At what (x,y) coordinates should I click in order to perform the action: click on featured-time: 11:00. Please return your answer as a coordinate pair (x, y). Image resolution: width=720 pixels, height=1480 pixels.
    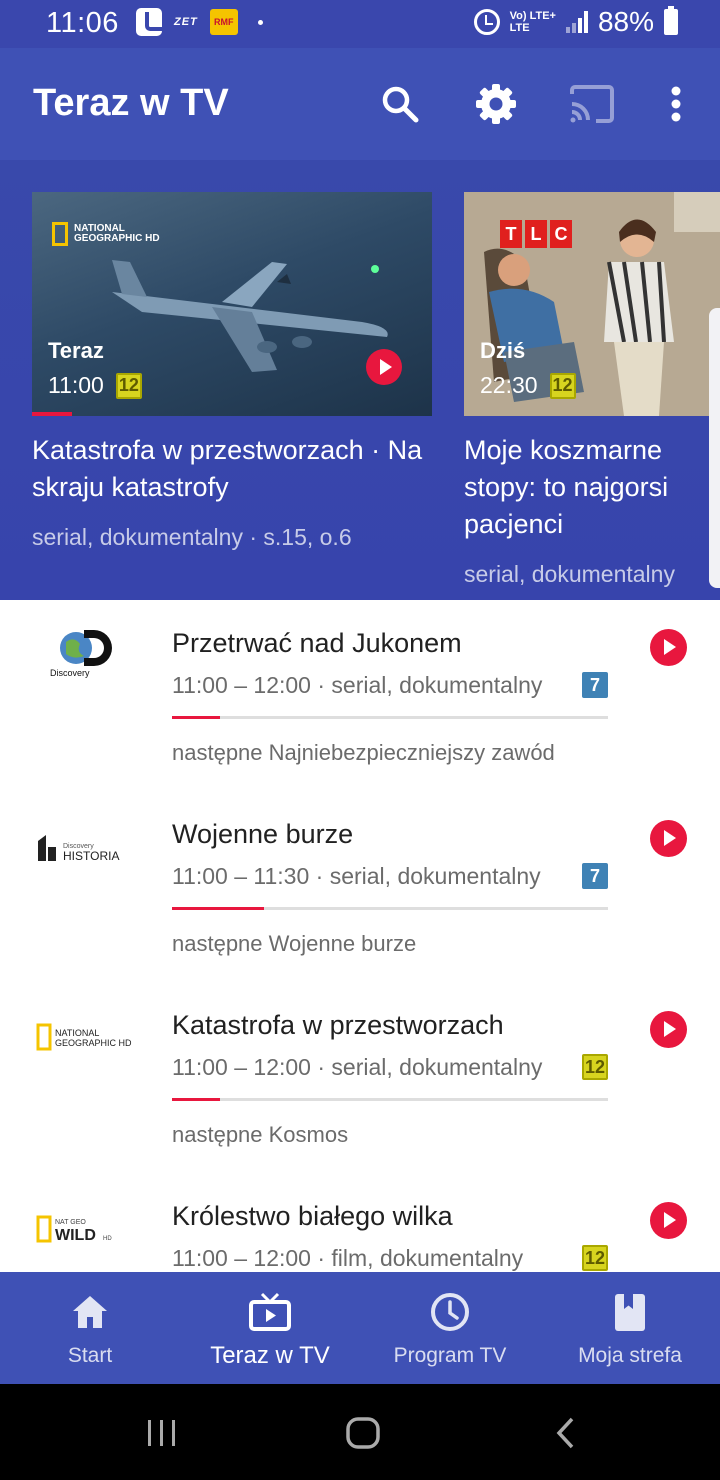
    Looking at the image, I should click on (76, 385).